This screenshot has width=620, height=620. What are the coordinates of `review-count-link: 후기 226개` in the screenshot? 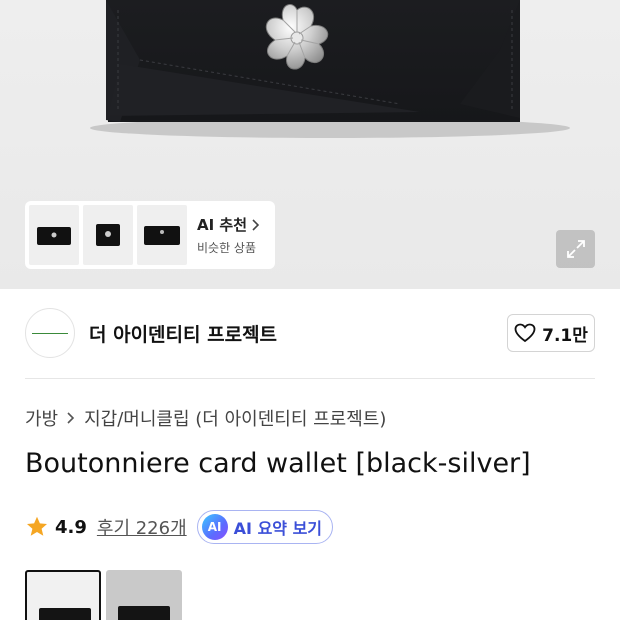 It's located at (142, 527).